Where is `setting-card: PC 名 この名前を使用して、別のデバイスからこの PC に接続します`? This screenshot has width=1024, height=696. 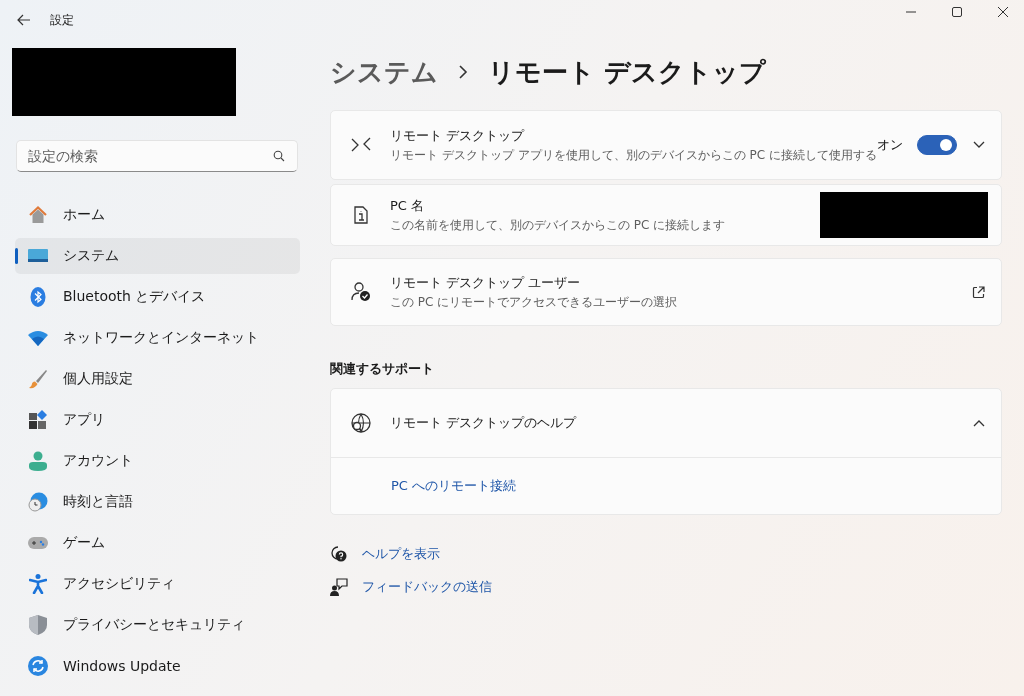 setting-card: PC 名 この名前を使用して、別のデバイスからこの PC に接続します is located at coordinates (666, 215).